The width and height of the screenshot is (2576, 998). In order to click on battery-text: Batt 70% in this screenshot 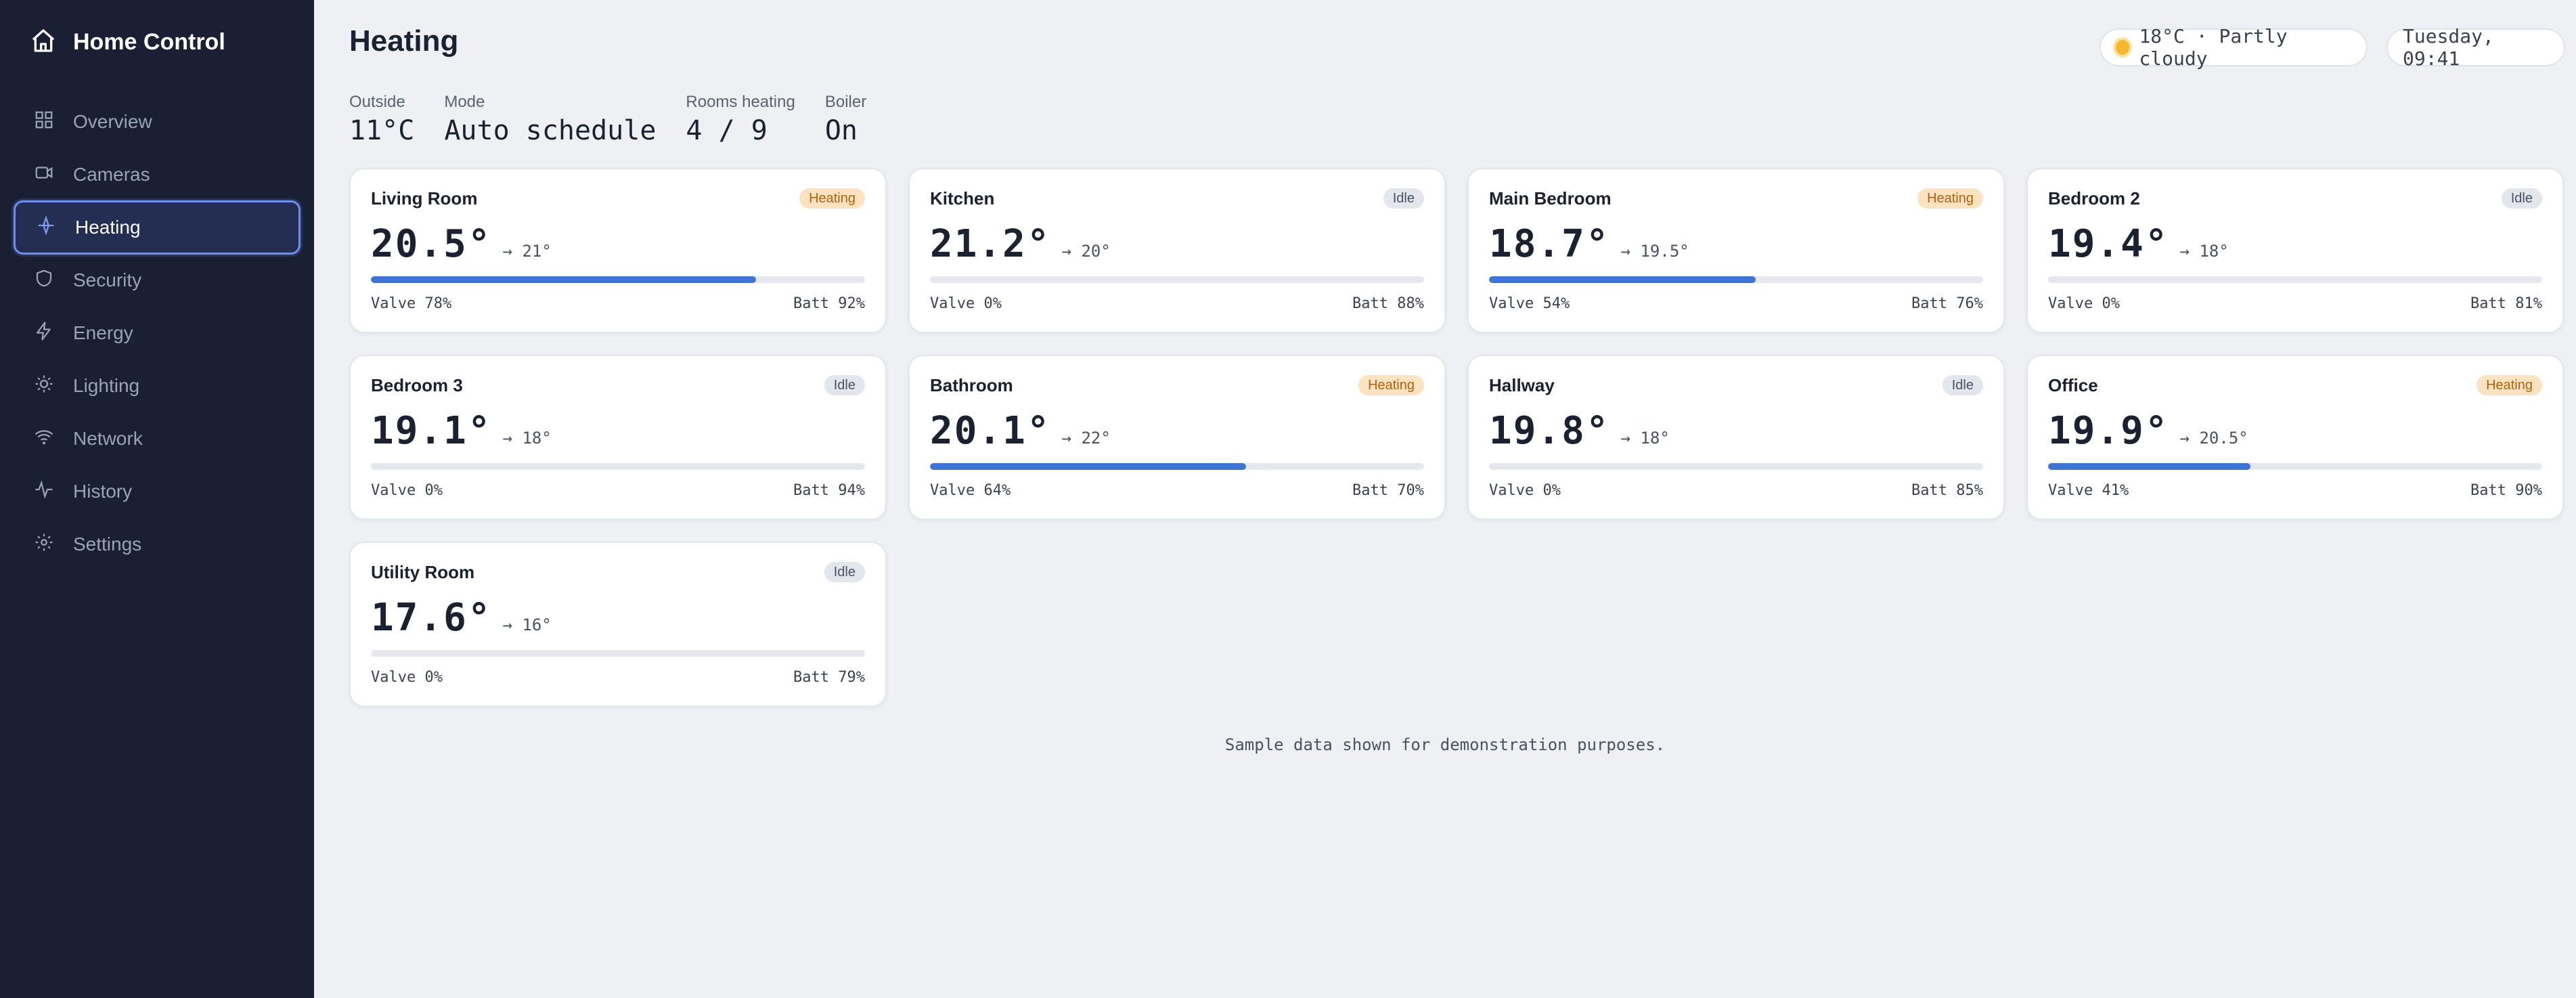, I will do `click(1388, 491)`.